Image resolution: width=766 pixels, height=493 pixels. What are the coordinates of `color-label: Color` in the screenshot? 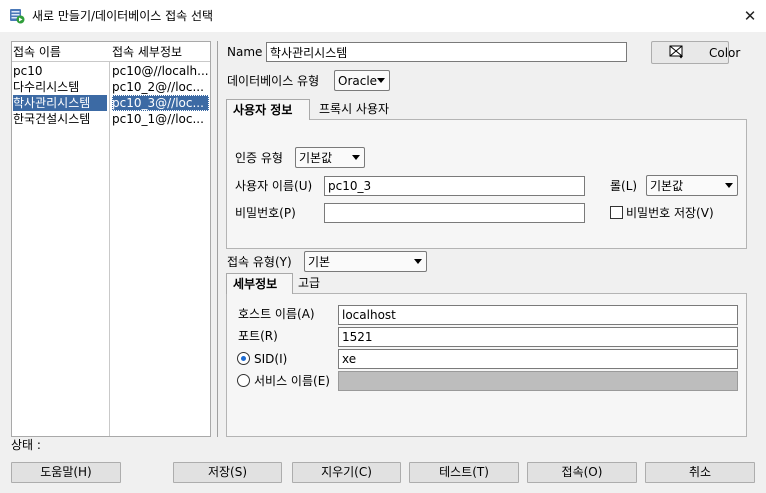 It's located at (725, 53).